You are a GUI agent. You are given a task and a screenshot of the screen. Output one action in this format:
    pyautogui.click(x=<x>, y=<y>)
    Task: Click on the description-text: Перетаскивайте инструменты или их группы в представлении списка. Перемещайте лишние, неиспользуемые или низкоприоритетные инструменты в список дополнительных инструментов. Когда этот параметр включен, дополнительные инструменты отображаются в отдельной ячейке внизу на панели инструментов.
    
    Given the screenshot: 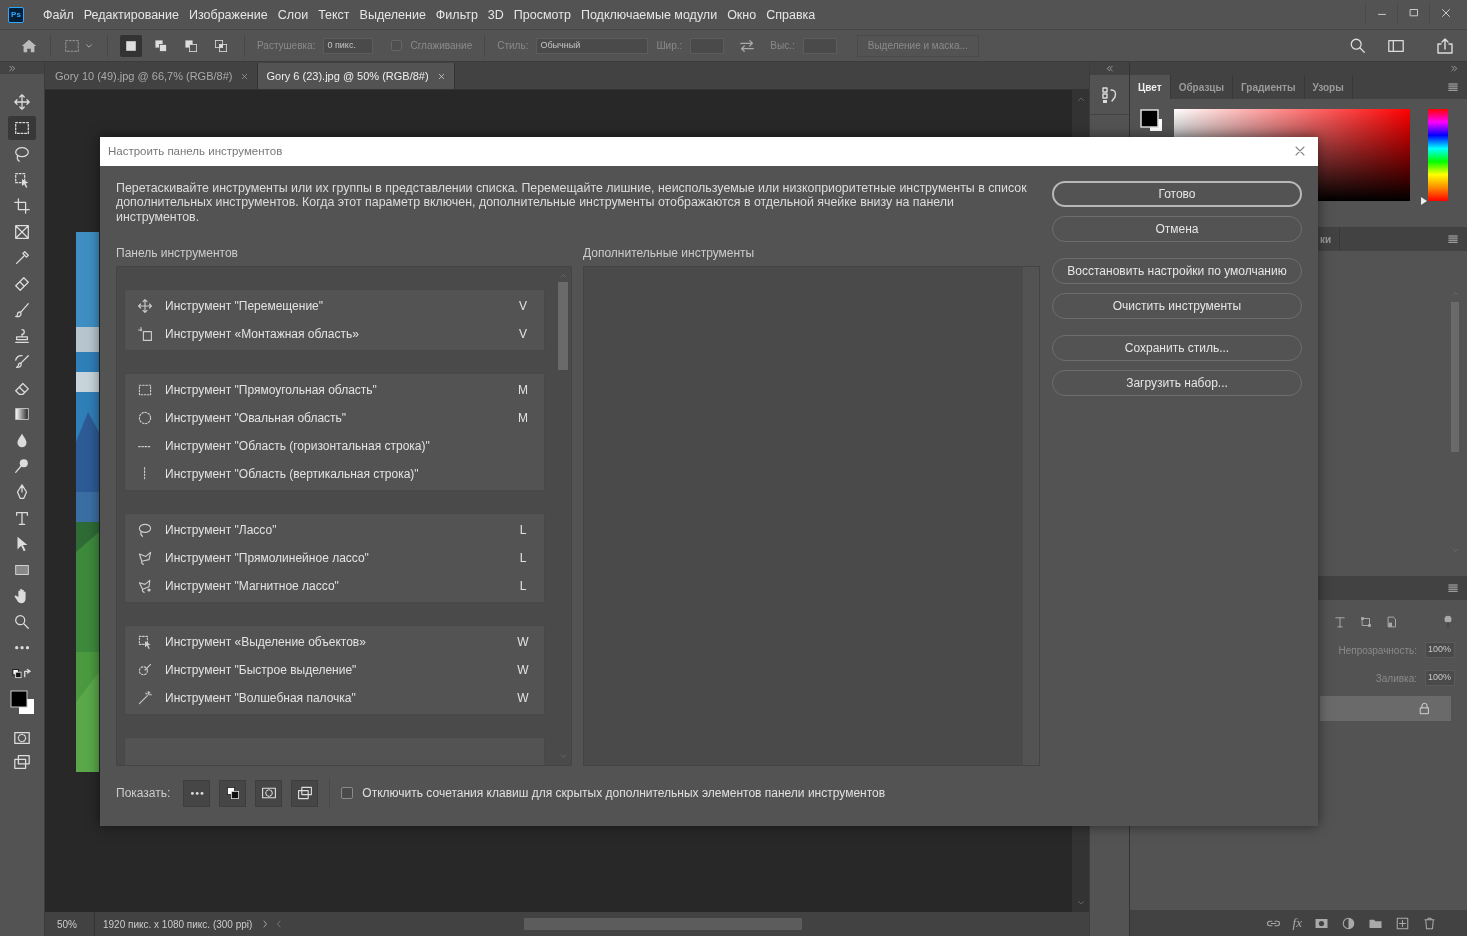 What is the action you would take?
    pyautogui.click(x=572, y=202)
    